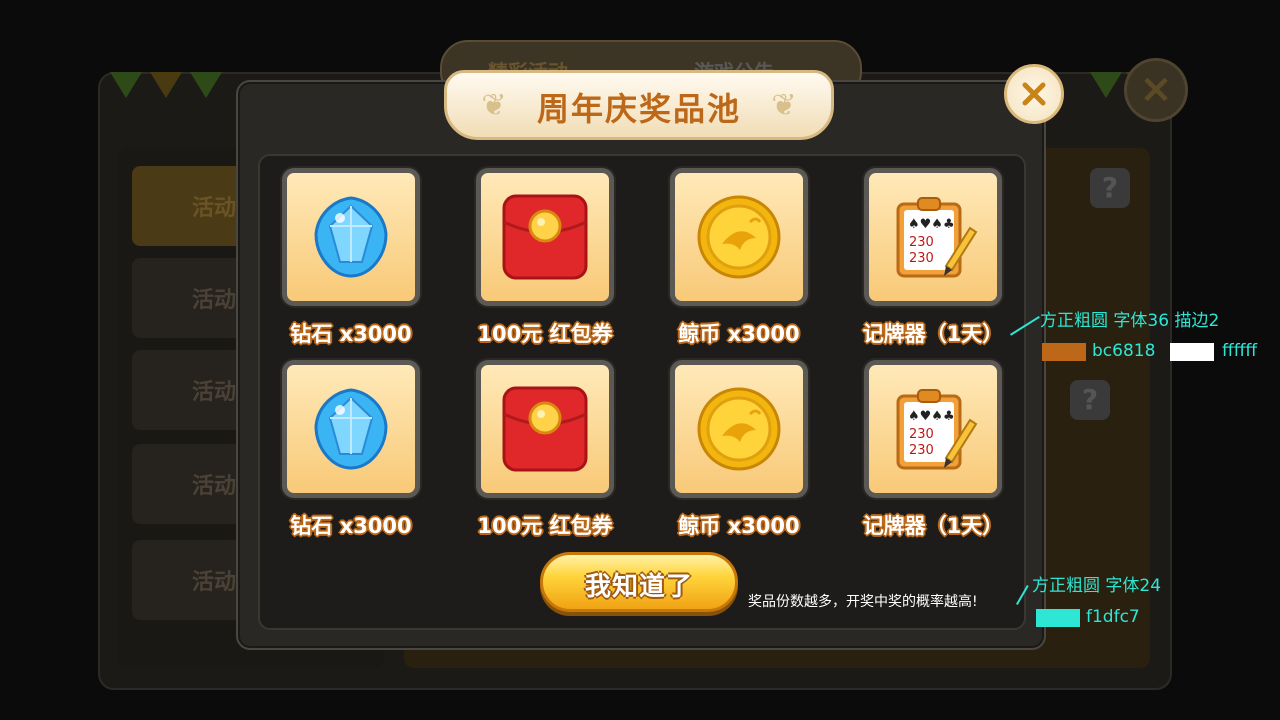  What do you see at coordinates (1058, 618) in the screenshot?
I see `color-swatch-hint` at bounding box center [1058, 618].